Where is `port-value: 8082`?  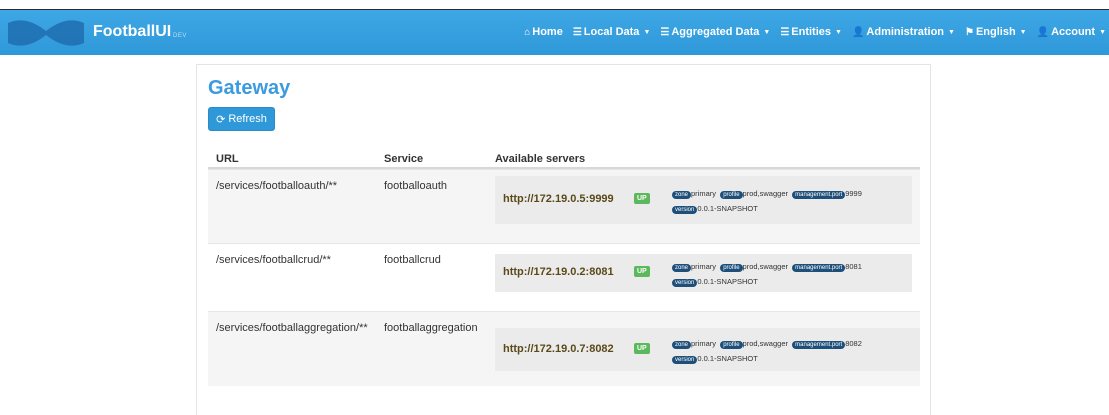 port-value: 8082 is located at coordinates (853, 343).